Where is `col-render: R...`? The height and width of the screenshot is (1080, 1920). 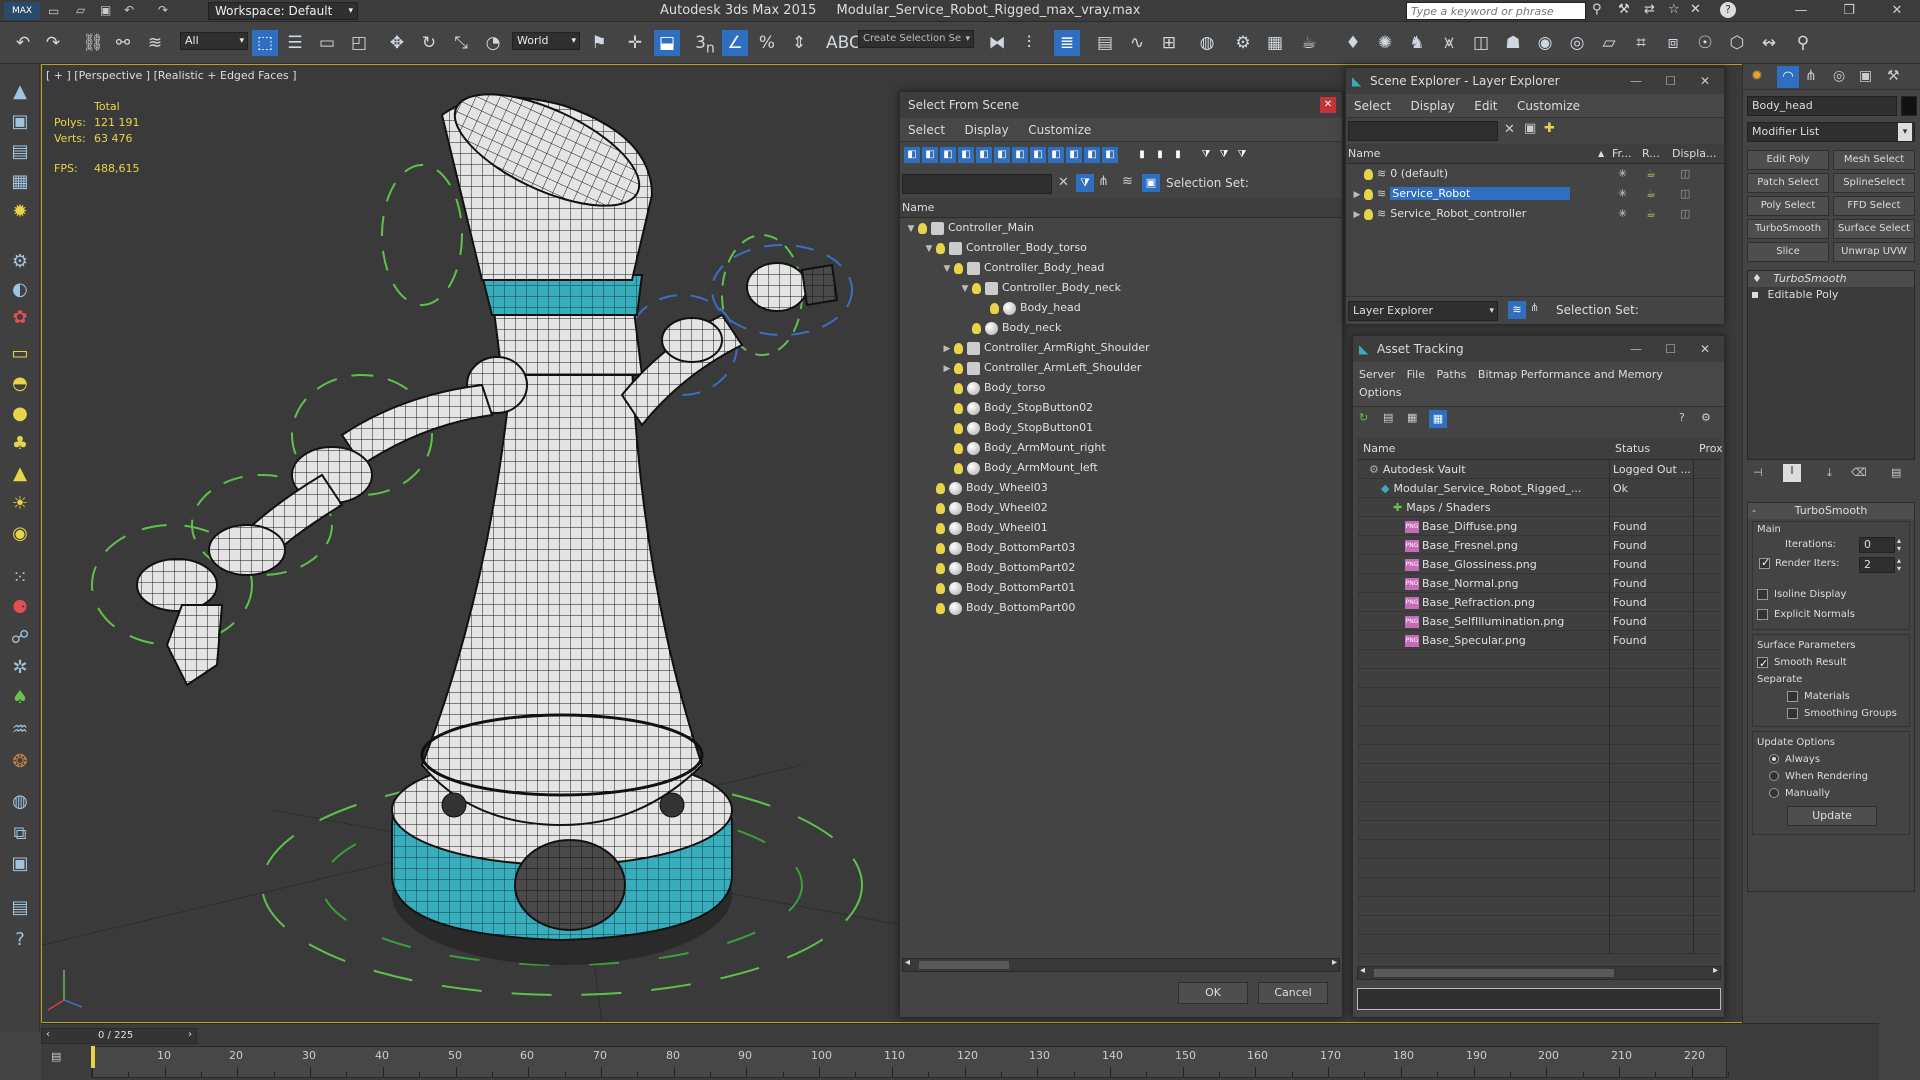 col-render: R... is located at coordinates (1651, 154).